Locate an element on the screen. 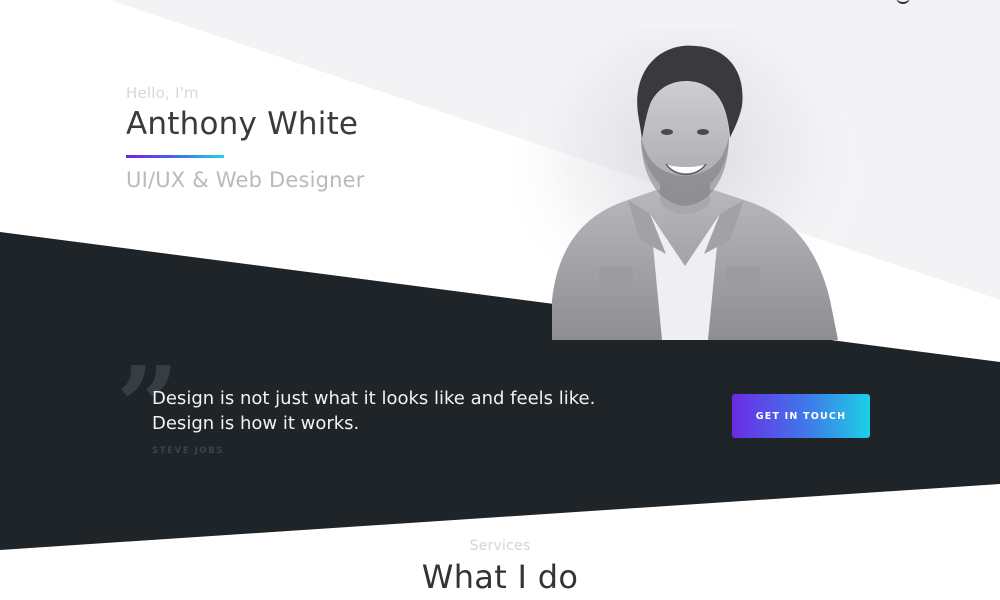 The image size is (1000, 600). services-section: Services What I do is located at coordinates (500, 567).